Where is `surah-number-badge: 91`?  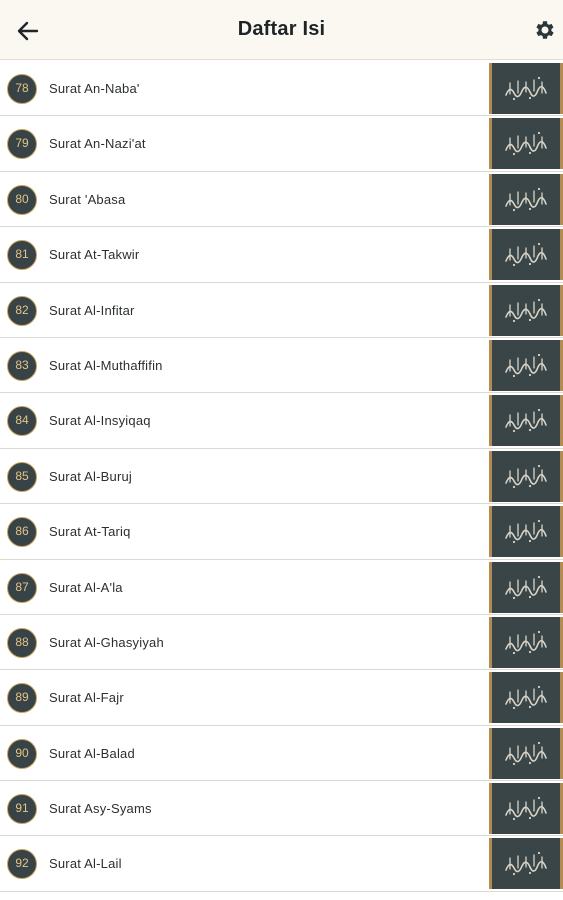
surah-number-badge: 91 is located at coordinates (22, 809).